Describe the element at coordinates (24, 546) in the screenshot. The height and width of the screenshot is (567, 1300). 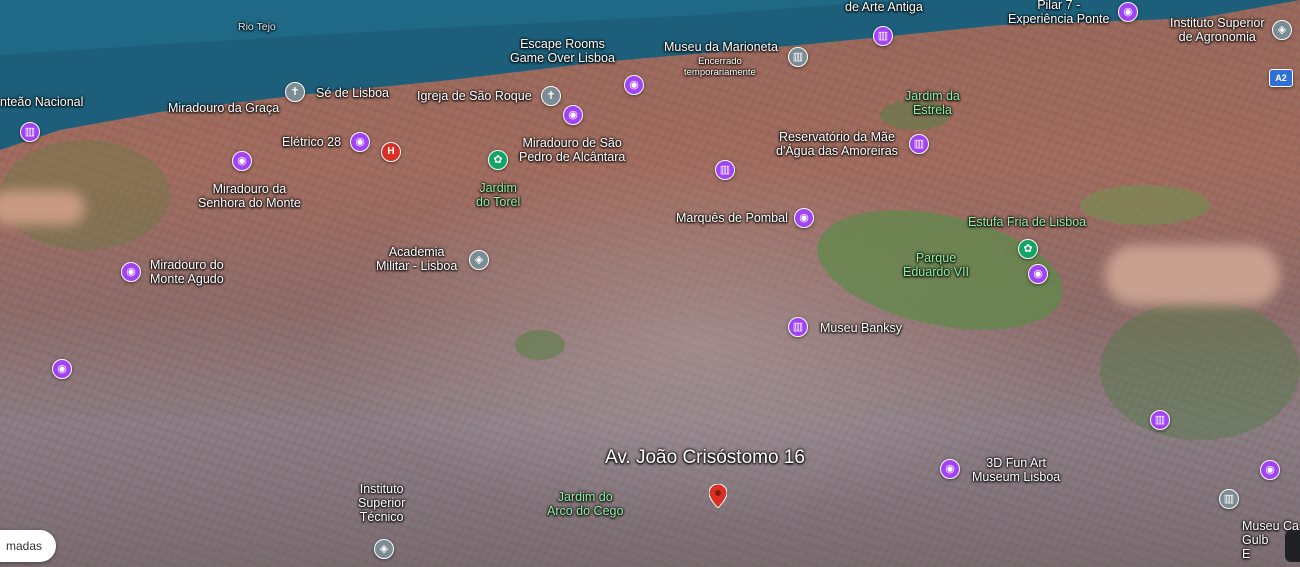
I see `chip-label: madas` at that location.